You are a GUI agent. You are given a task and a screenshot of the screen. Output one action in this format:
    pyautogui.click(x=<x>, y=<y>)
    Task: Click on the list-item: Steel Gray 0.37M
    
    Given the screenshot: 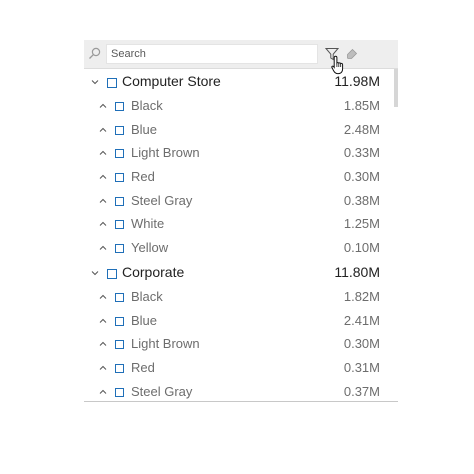 What is the action you would take?
    pyautogui.click(x=239, y=390)
    